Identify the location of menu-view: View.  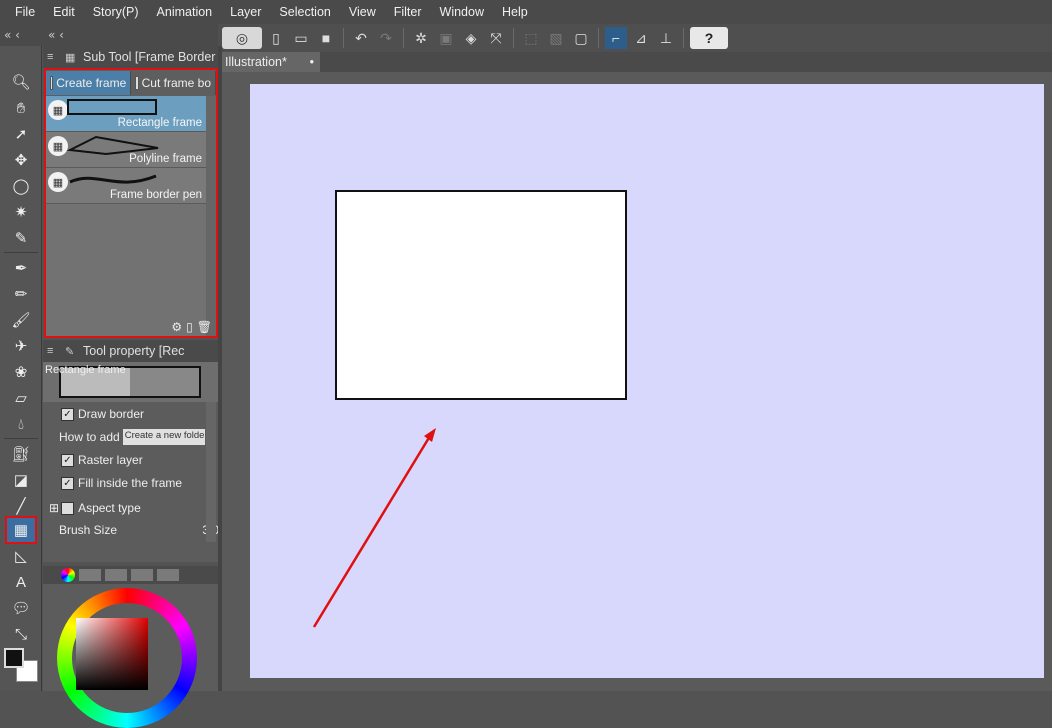
(362, 12).